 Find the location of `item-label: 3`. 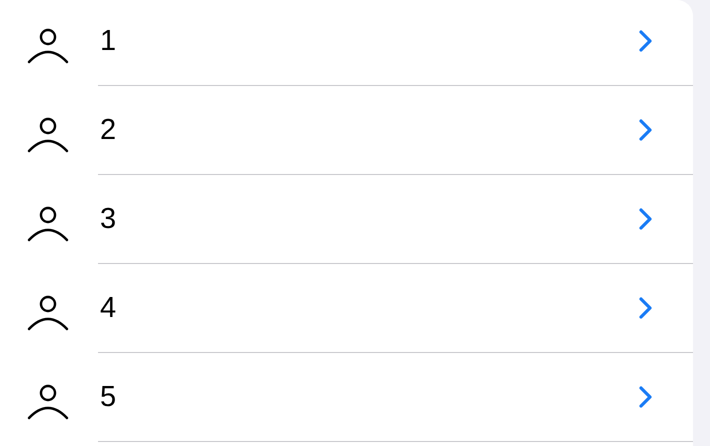

item-label: 3 is located at coordinates (107, 219).